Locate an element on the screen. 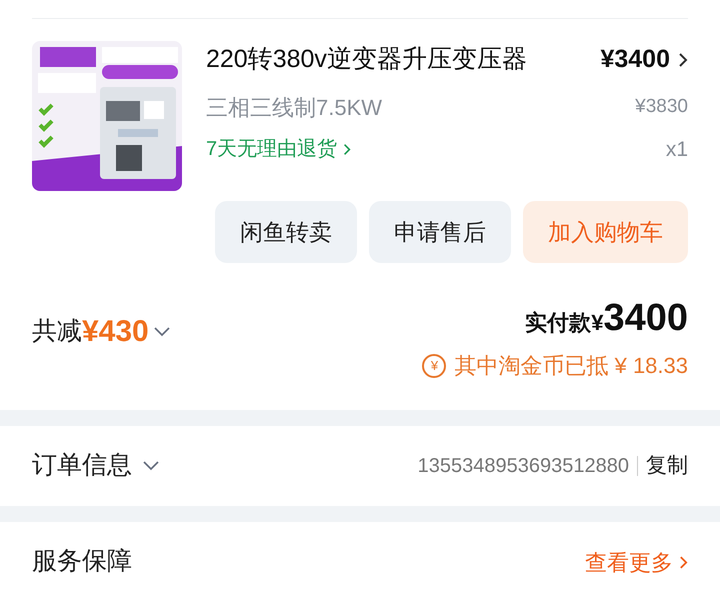 The image size is (720, 603). coin-icon: ¥ is located at coordinates (434, 366).